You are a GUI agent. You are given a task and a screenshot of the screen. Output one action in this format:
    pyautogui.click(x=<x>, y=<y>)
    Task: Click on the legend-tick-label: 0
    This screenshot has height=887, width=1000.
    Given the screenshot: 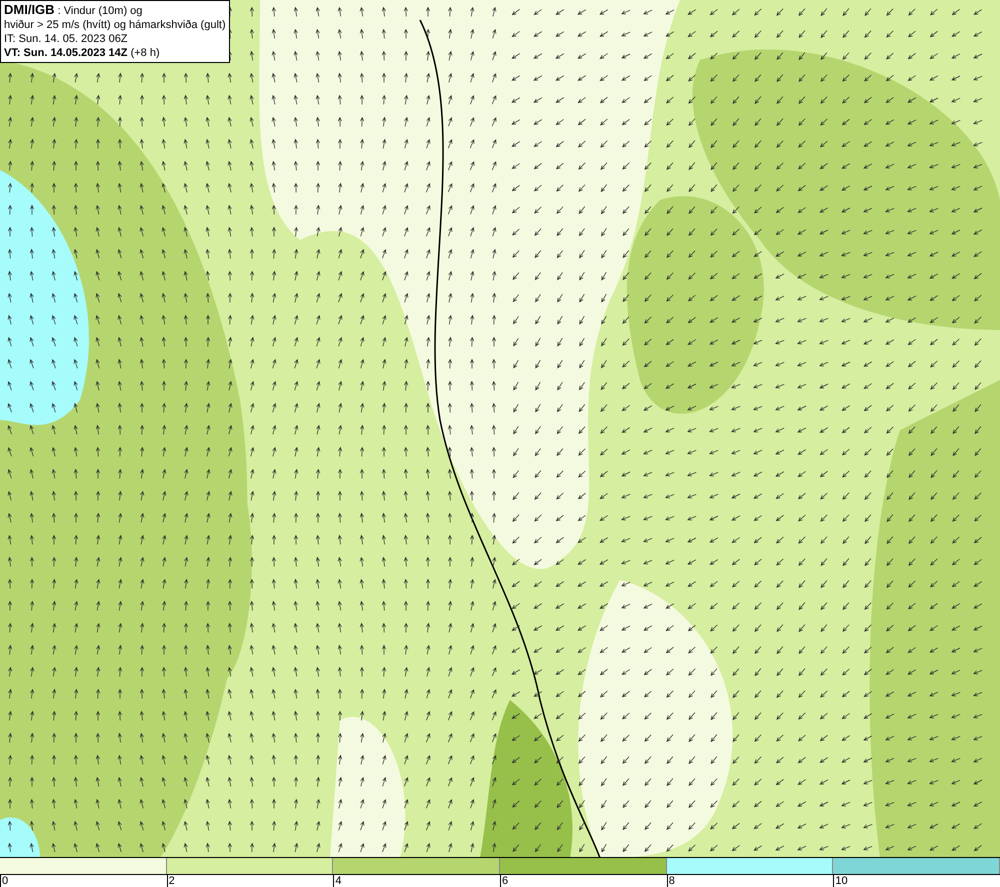 What is the action you would take?
    pyautogui.click(x=5, y=881)
    